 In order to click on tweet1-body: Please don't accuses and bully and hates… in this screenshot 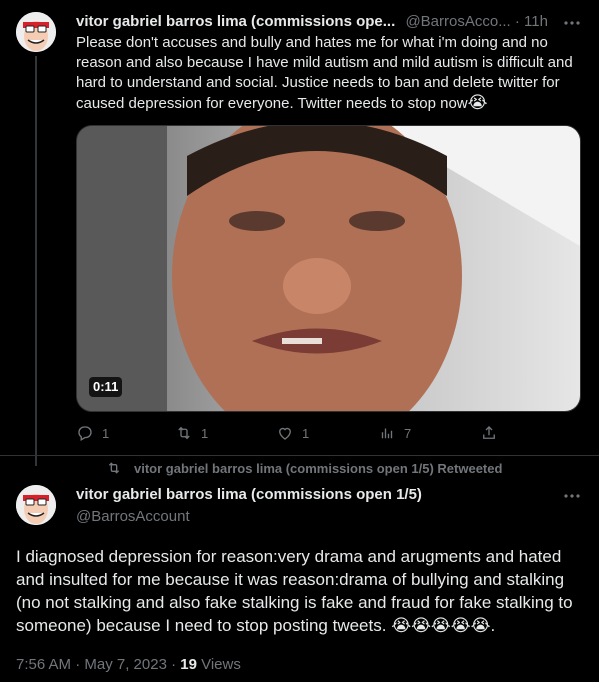, I will do `click(324, 73)`.